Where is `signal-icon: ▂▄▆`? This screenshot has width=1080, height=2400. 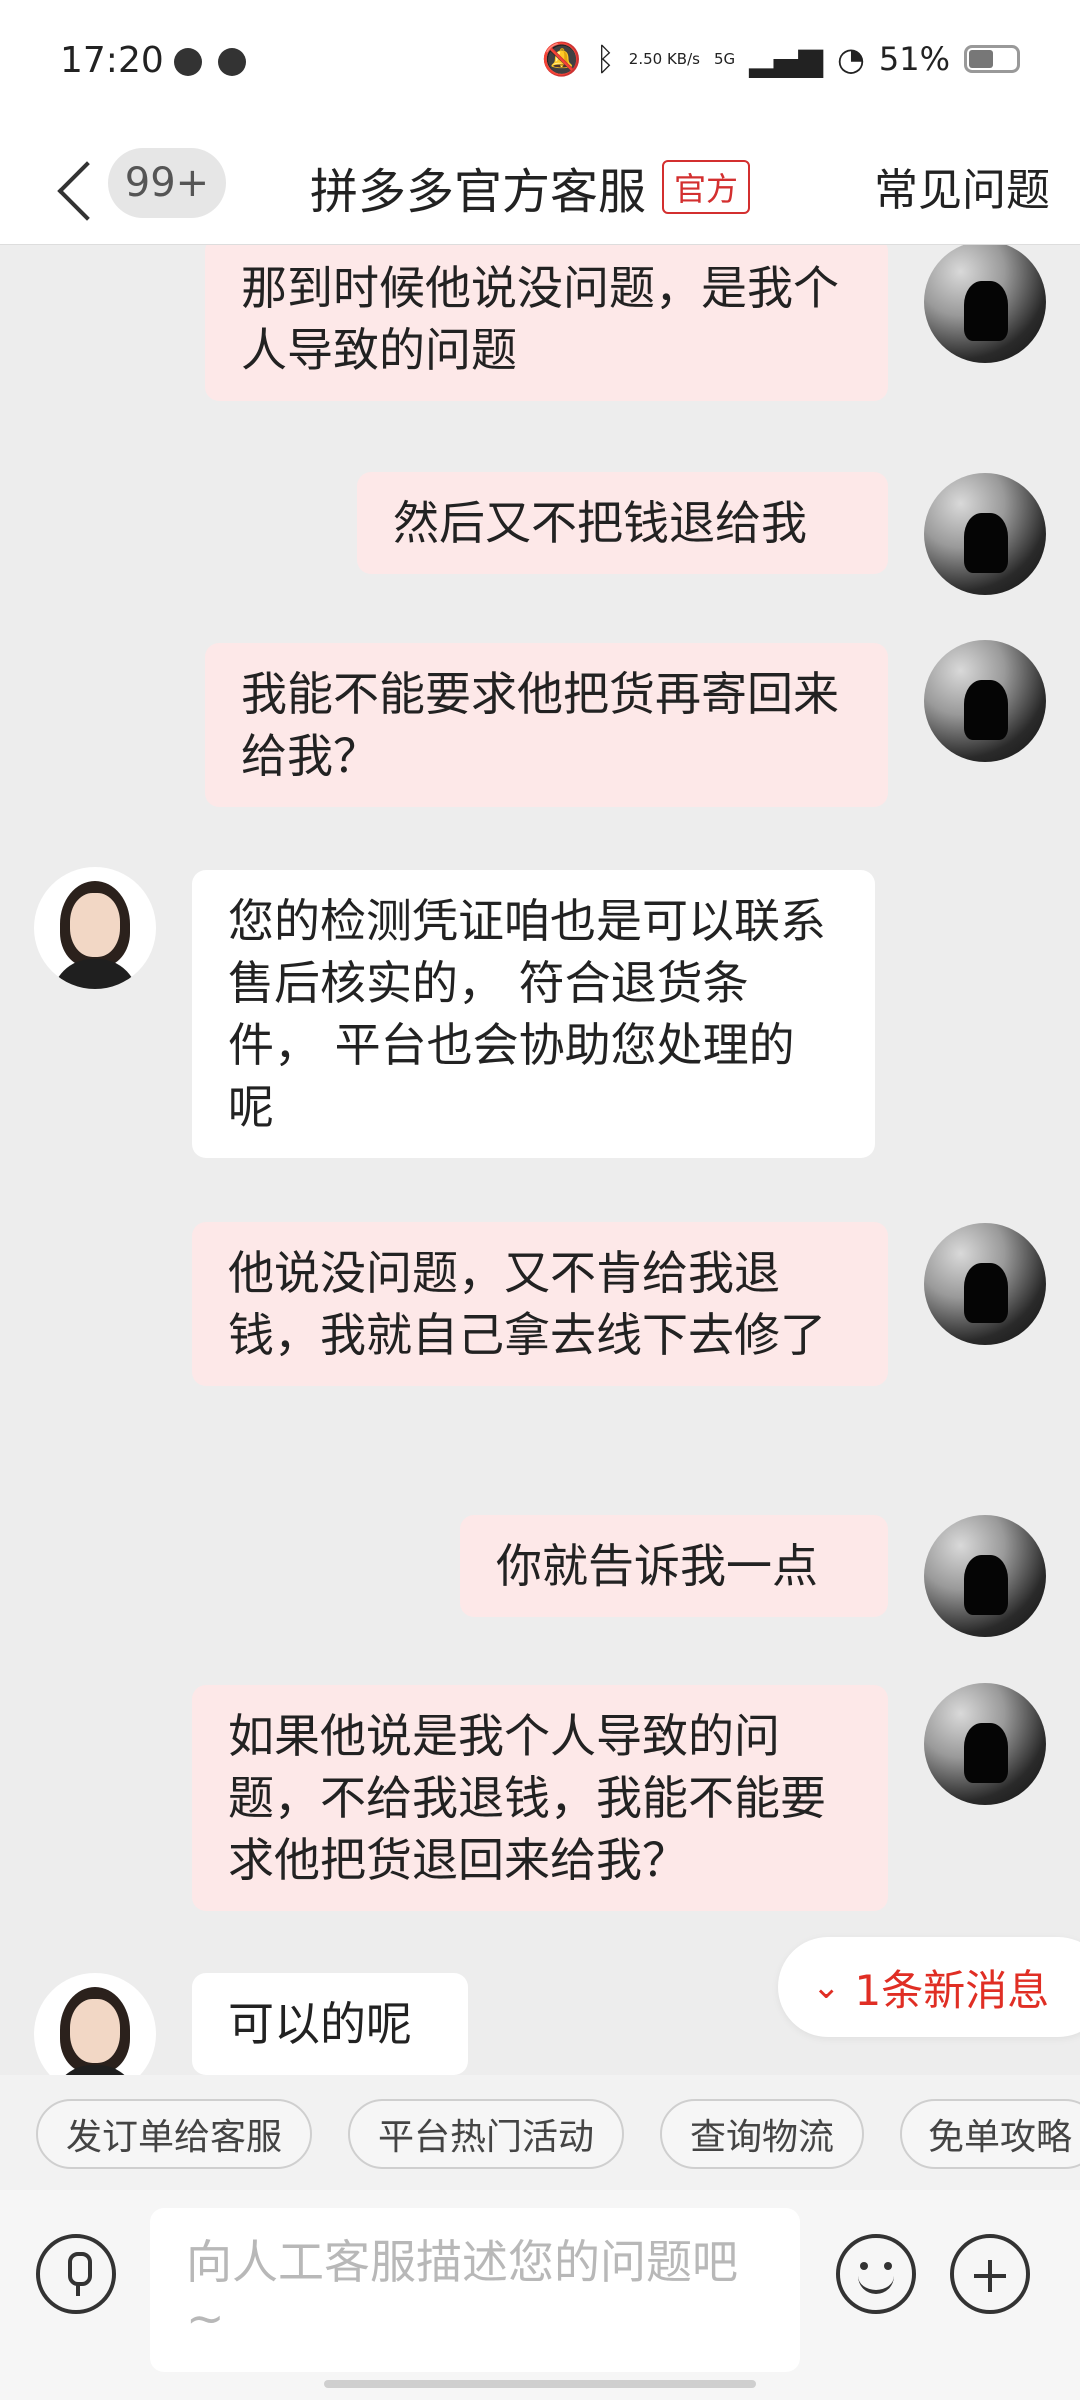
signal-icon: ▂▄▆ is located at coordinates (786, 59).